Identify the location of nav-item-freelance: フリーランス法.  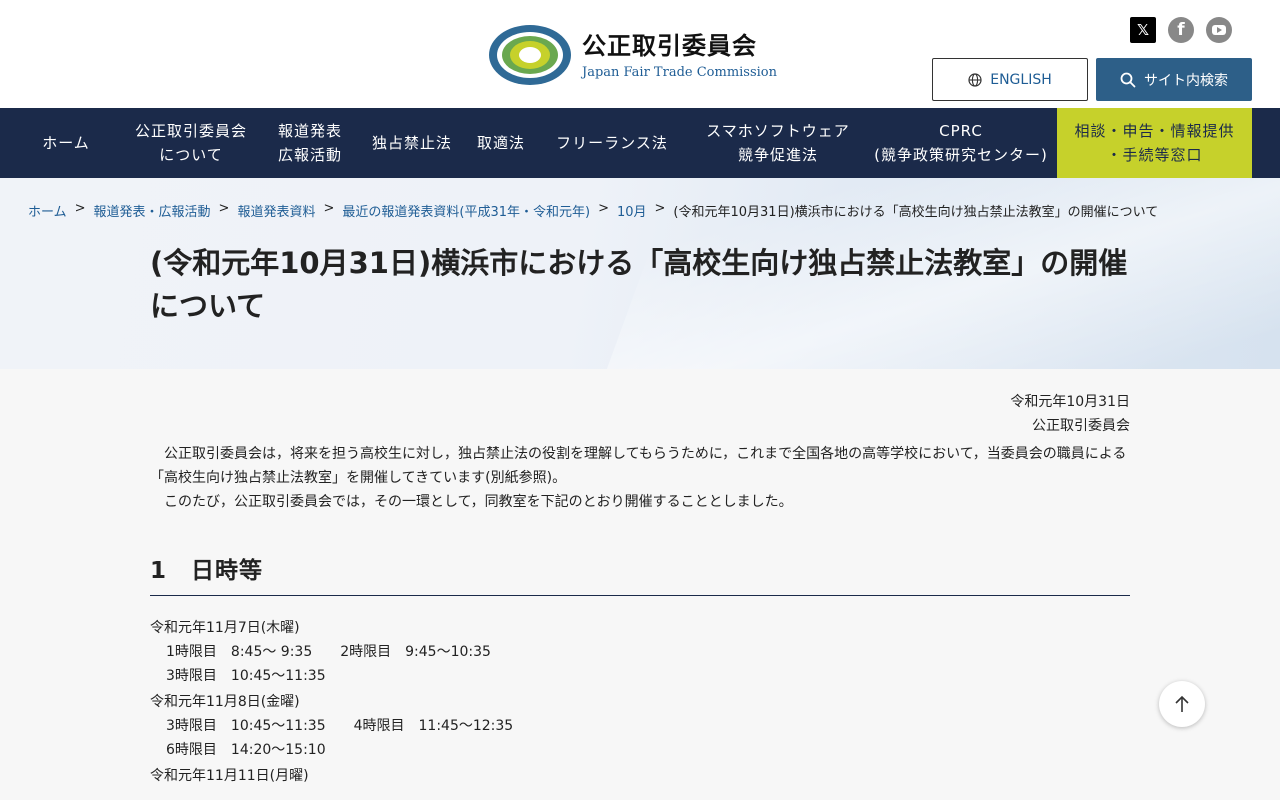
(612, 143).